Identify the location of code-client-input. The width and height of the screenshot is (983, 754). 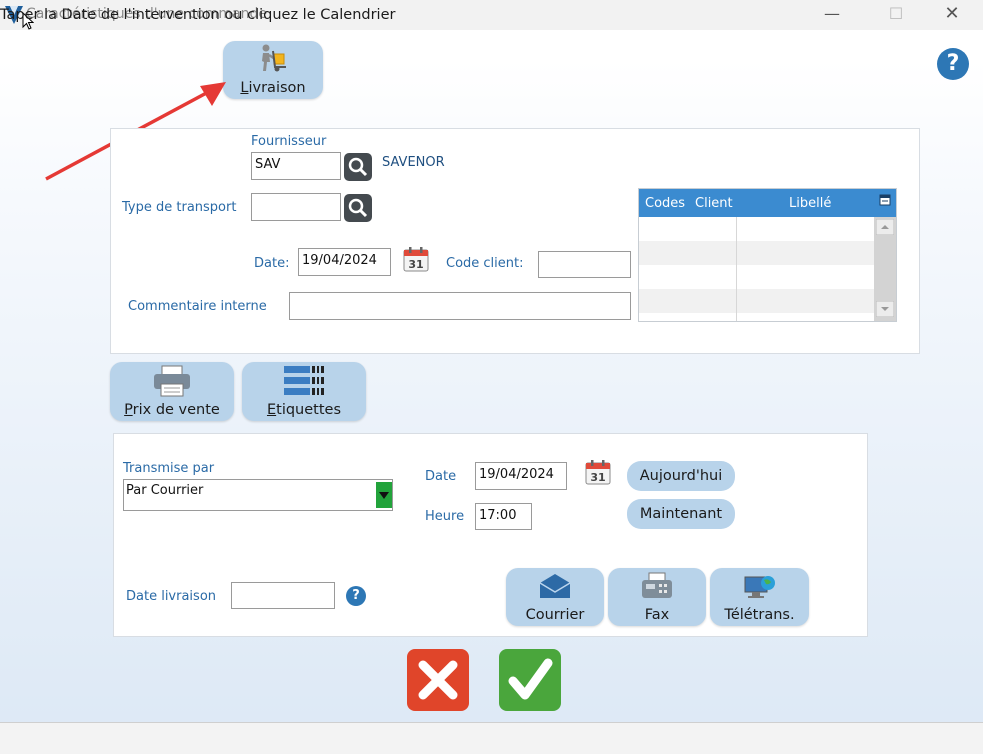
(584, 264).